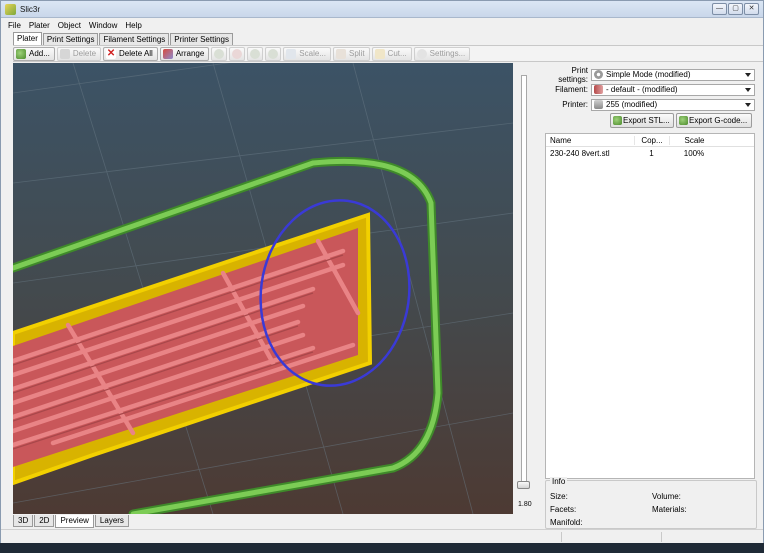  What do you see at coordinates (184, 53) in the screenshot?
I see `arrange-button: Arrange` at bounding box center [184, 53].